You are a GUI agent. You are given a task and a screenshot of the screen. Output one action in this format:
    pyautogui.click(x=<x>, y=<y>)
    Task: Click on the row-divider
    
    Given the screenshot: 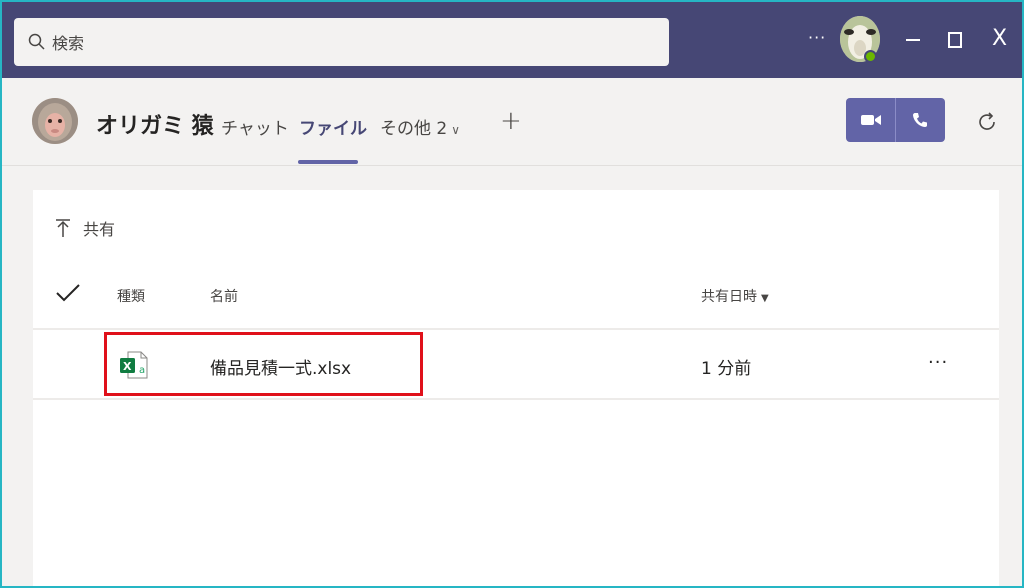 What is the action you would take?
    pyautogui.click(x=516, y=399)
    